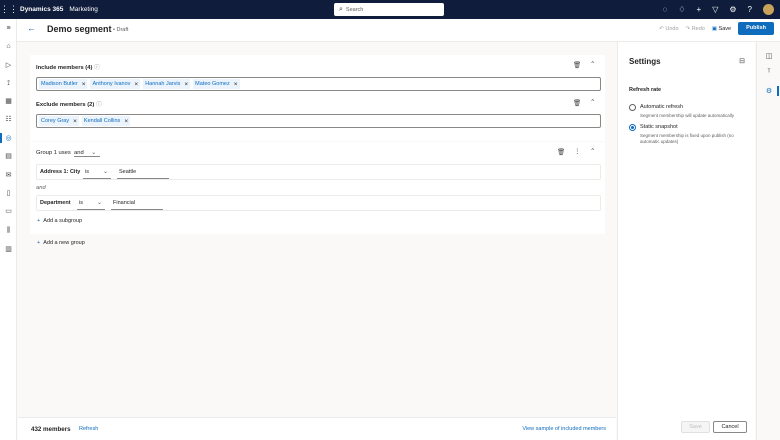 This screenshot has height=440, width=780. I want to click on condition-value: Seattle, so click(127, 172).